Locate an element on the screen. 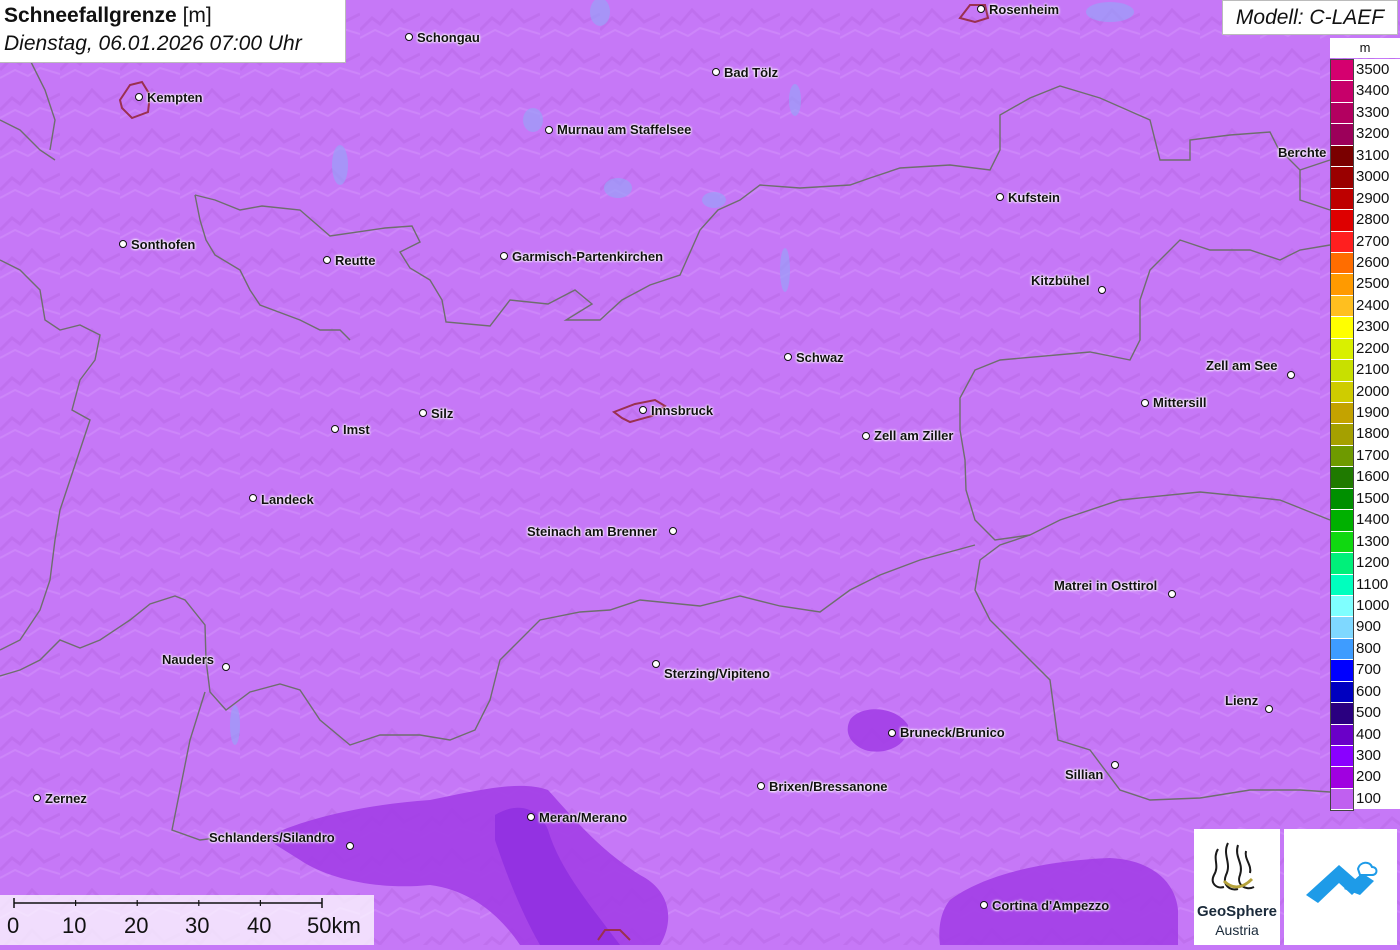 The height and width of the screenshot is (950, 1400). city-label-landeck: Landeck is located at coordinates (287, 499).